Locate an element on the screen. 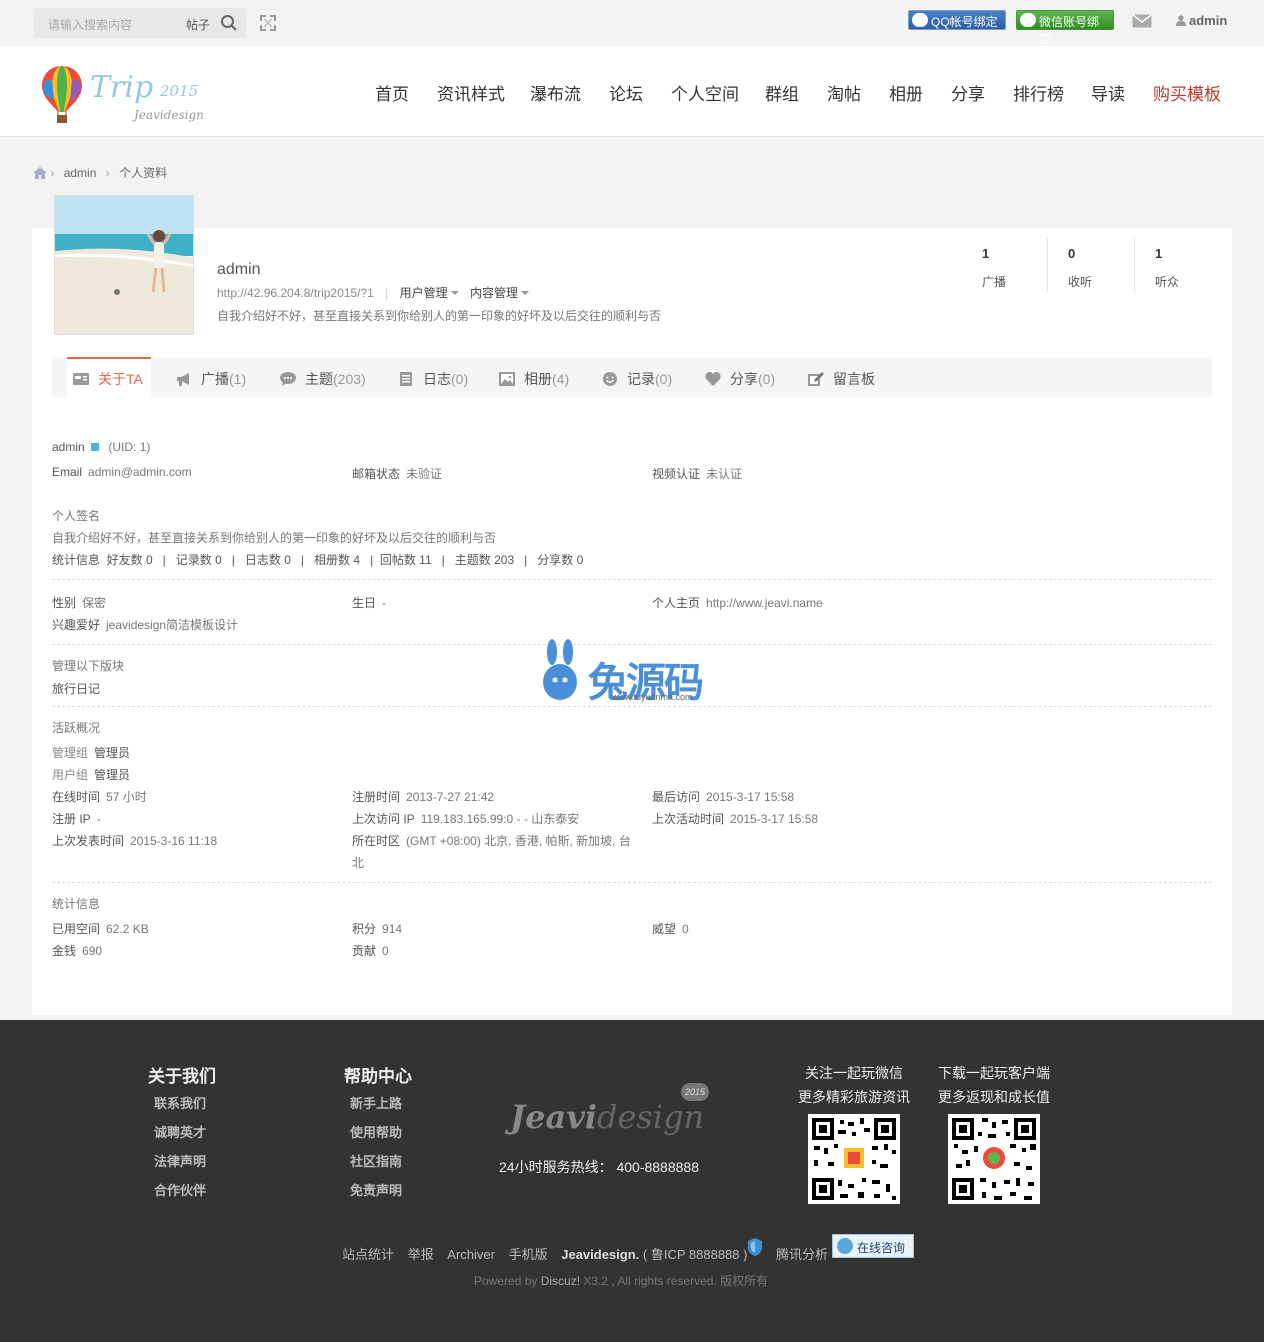 This screenshot has height=1342, width=1264. footer-link-newbie: 新手上路 is located at coordinates (376, 1102).